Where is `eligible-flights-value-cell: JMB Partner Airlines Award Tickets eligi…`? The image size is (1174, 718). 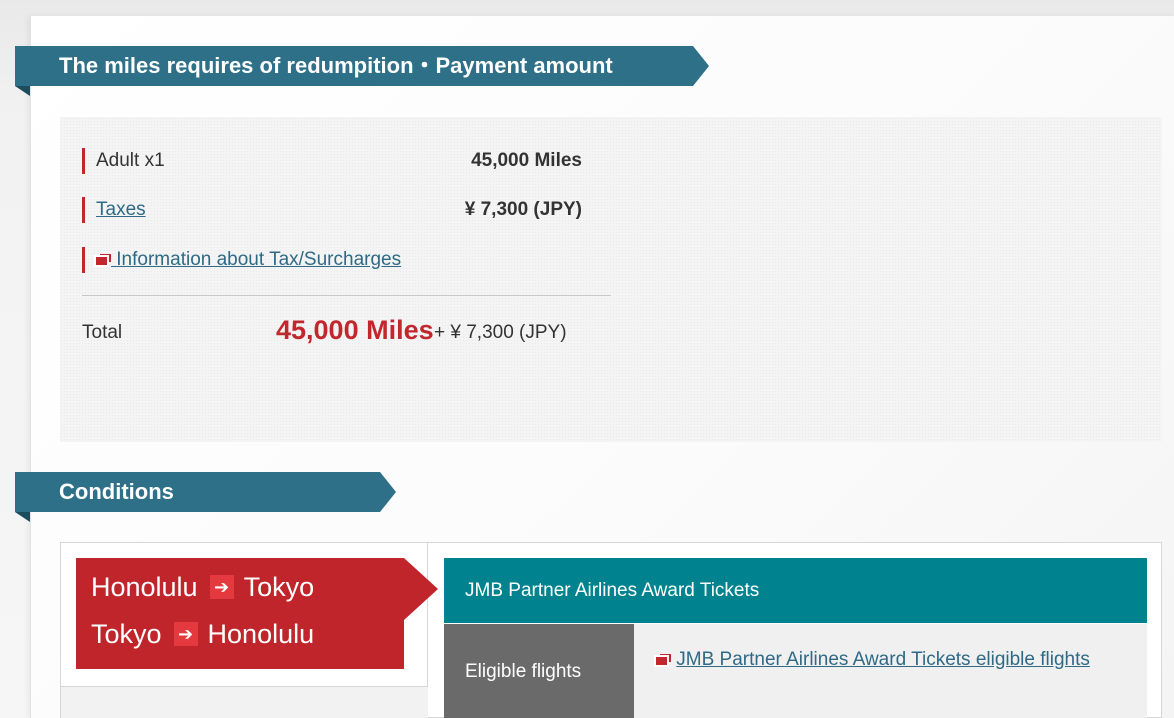
eligible-flights-value-cell: JMB Partner Airlines Award Tickets eligi… is located at coordinates (890, 671).